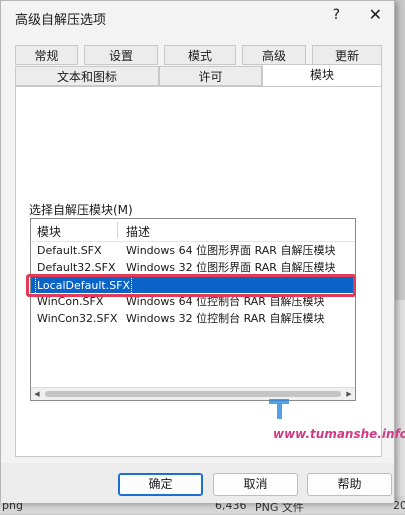 The image size is (405, 515). Describe the element at coordinates (197, 18) in the screenshot. I see `title-bar: 高级自解压选项 ? ✕` at that location.